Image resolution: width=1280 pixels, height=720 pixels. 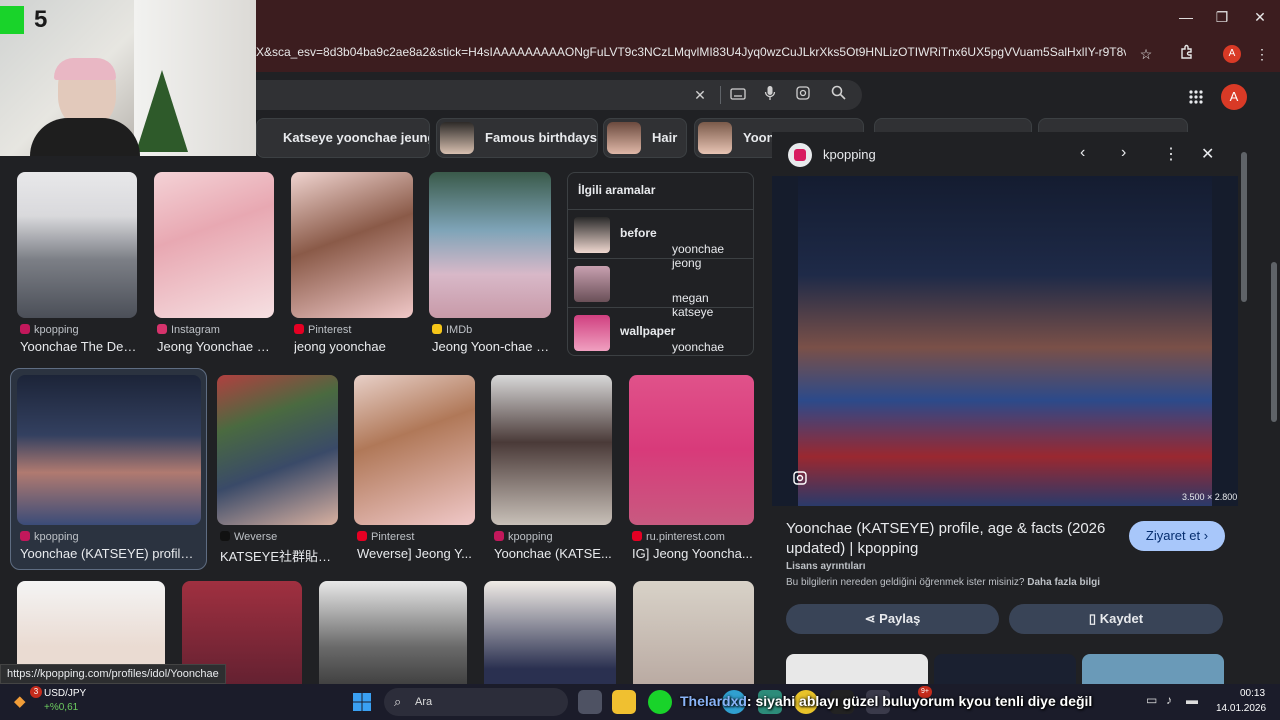 What do you see at coordinates (660, 288) in the screenshot?
I see `related-item: megan katseye` at bounding box center [660, 288].